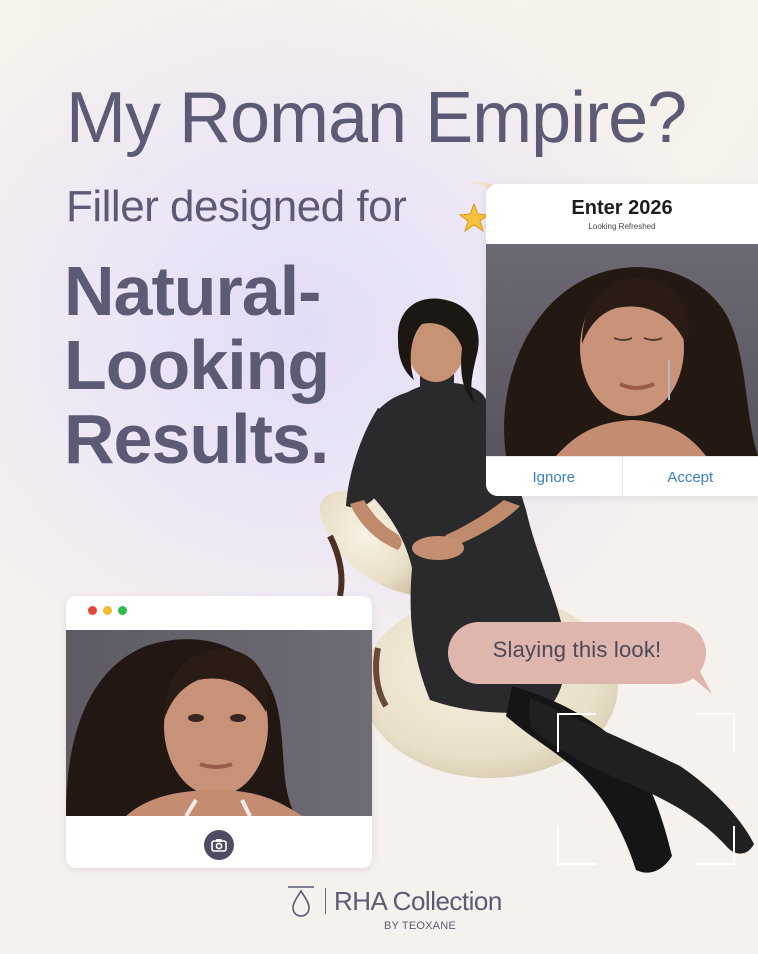 This screenshot has height=954, width=758. I want to click on headline: My Roman Empire?, so click(376, 118).